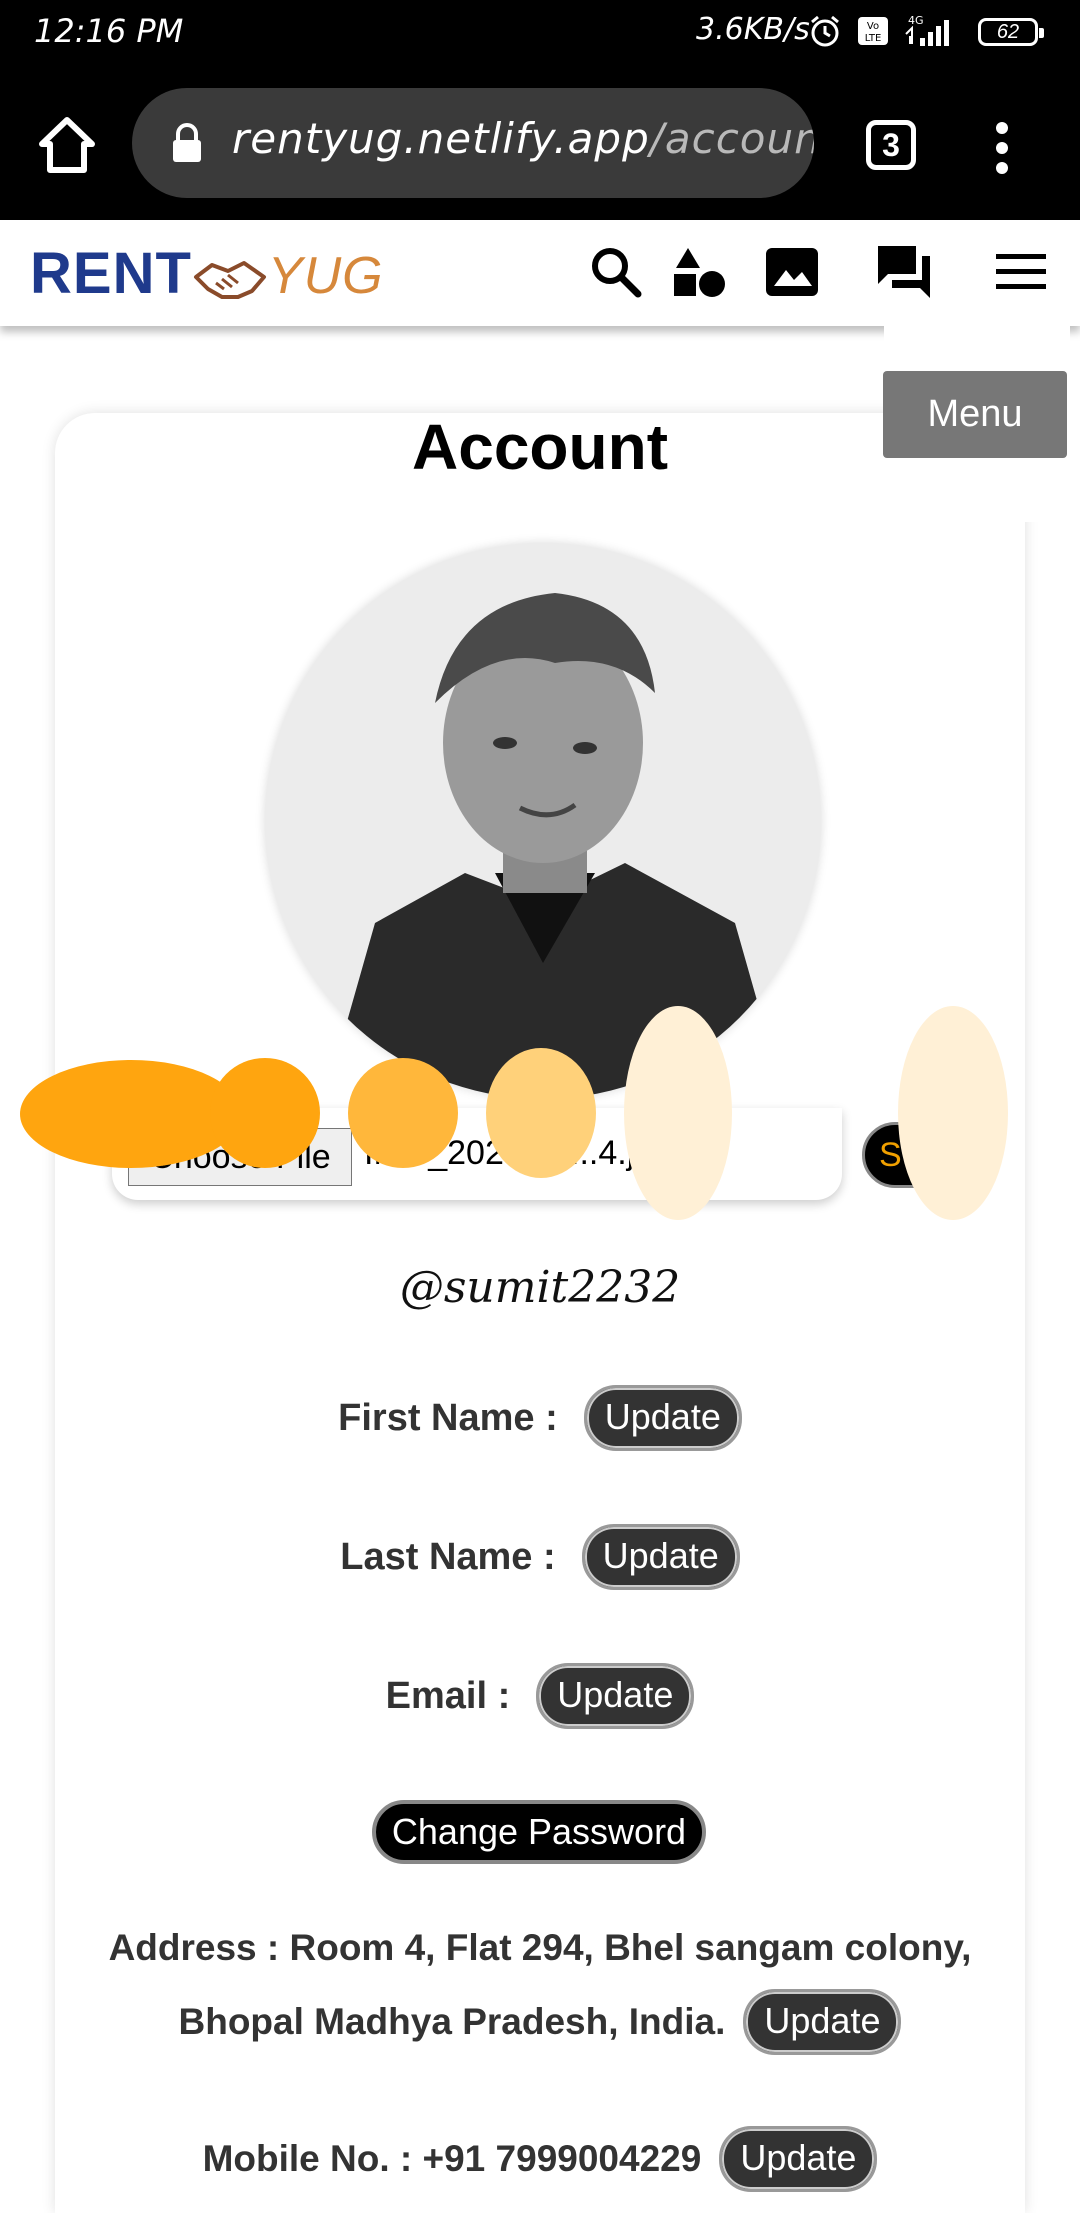  I want to click on home-icon, so click(67, 145).